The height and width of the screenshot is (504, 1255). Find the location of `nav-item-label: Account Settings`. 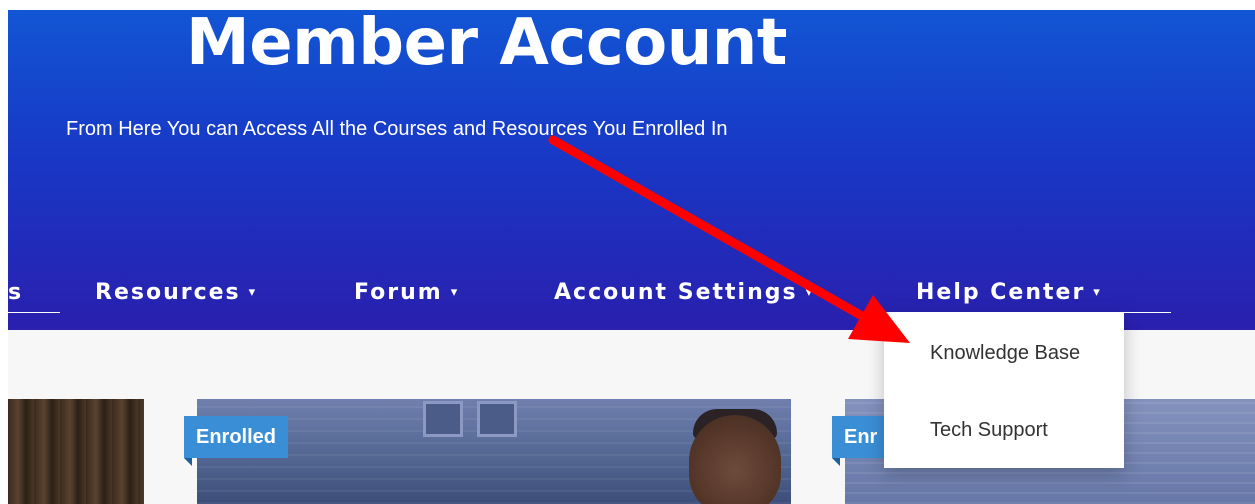

nav-item-label: Account Settings is located at coordinates (676, 292).